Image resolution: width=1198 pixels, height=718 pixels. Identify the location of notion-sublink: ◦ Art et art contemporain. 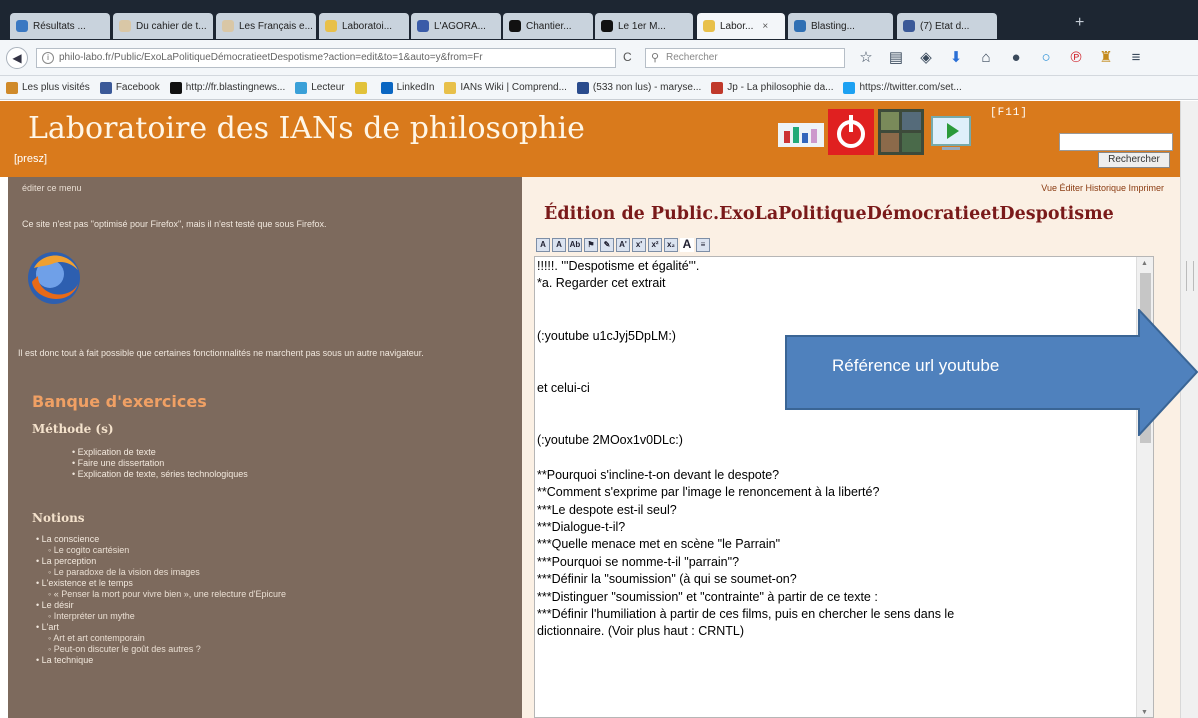
(161, 638).